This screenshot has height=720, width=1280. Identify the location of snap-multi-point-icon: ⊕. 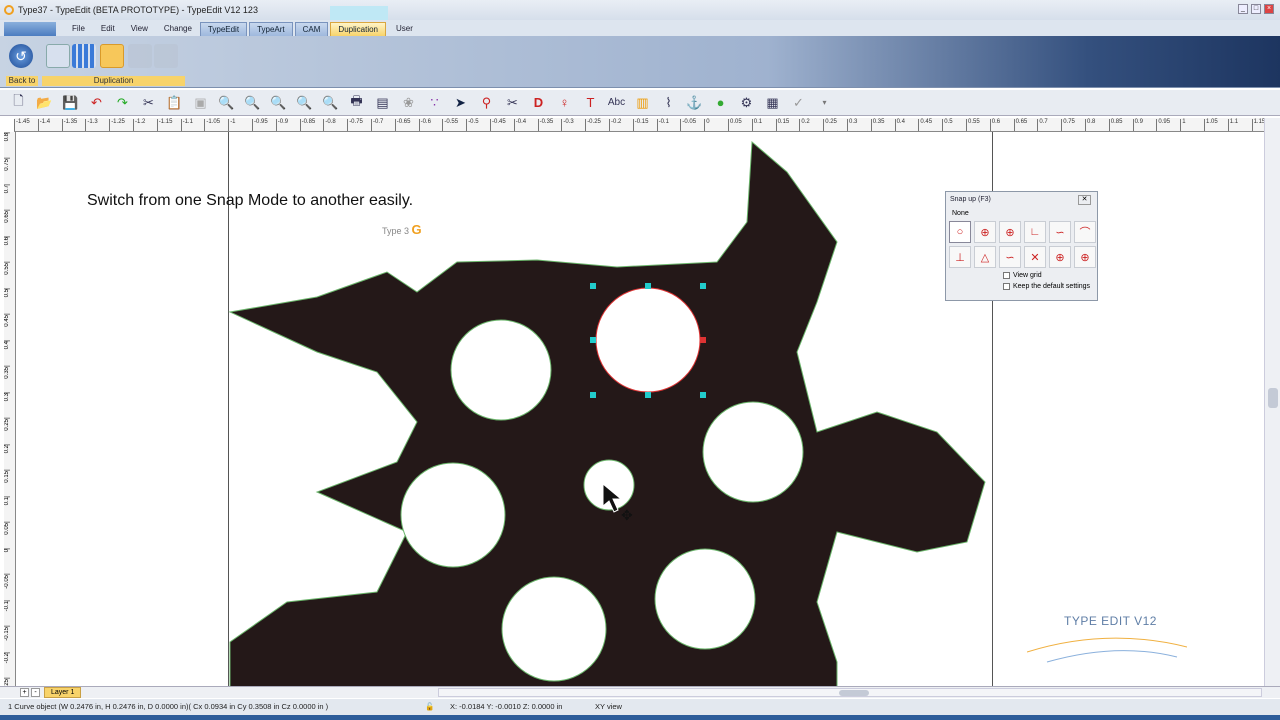
(1060, 257).